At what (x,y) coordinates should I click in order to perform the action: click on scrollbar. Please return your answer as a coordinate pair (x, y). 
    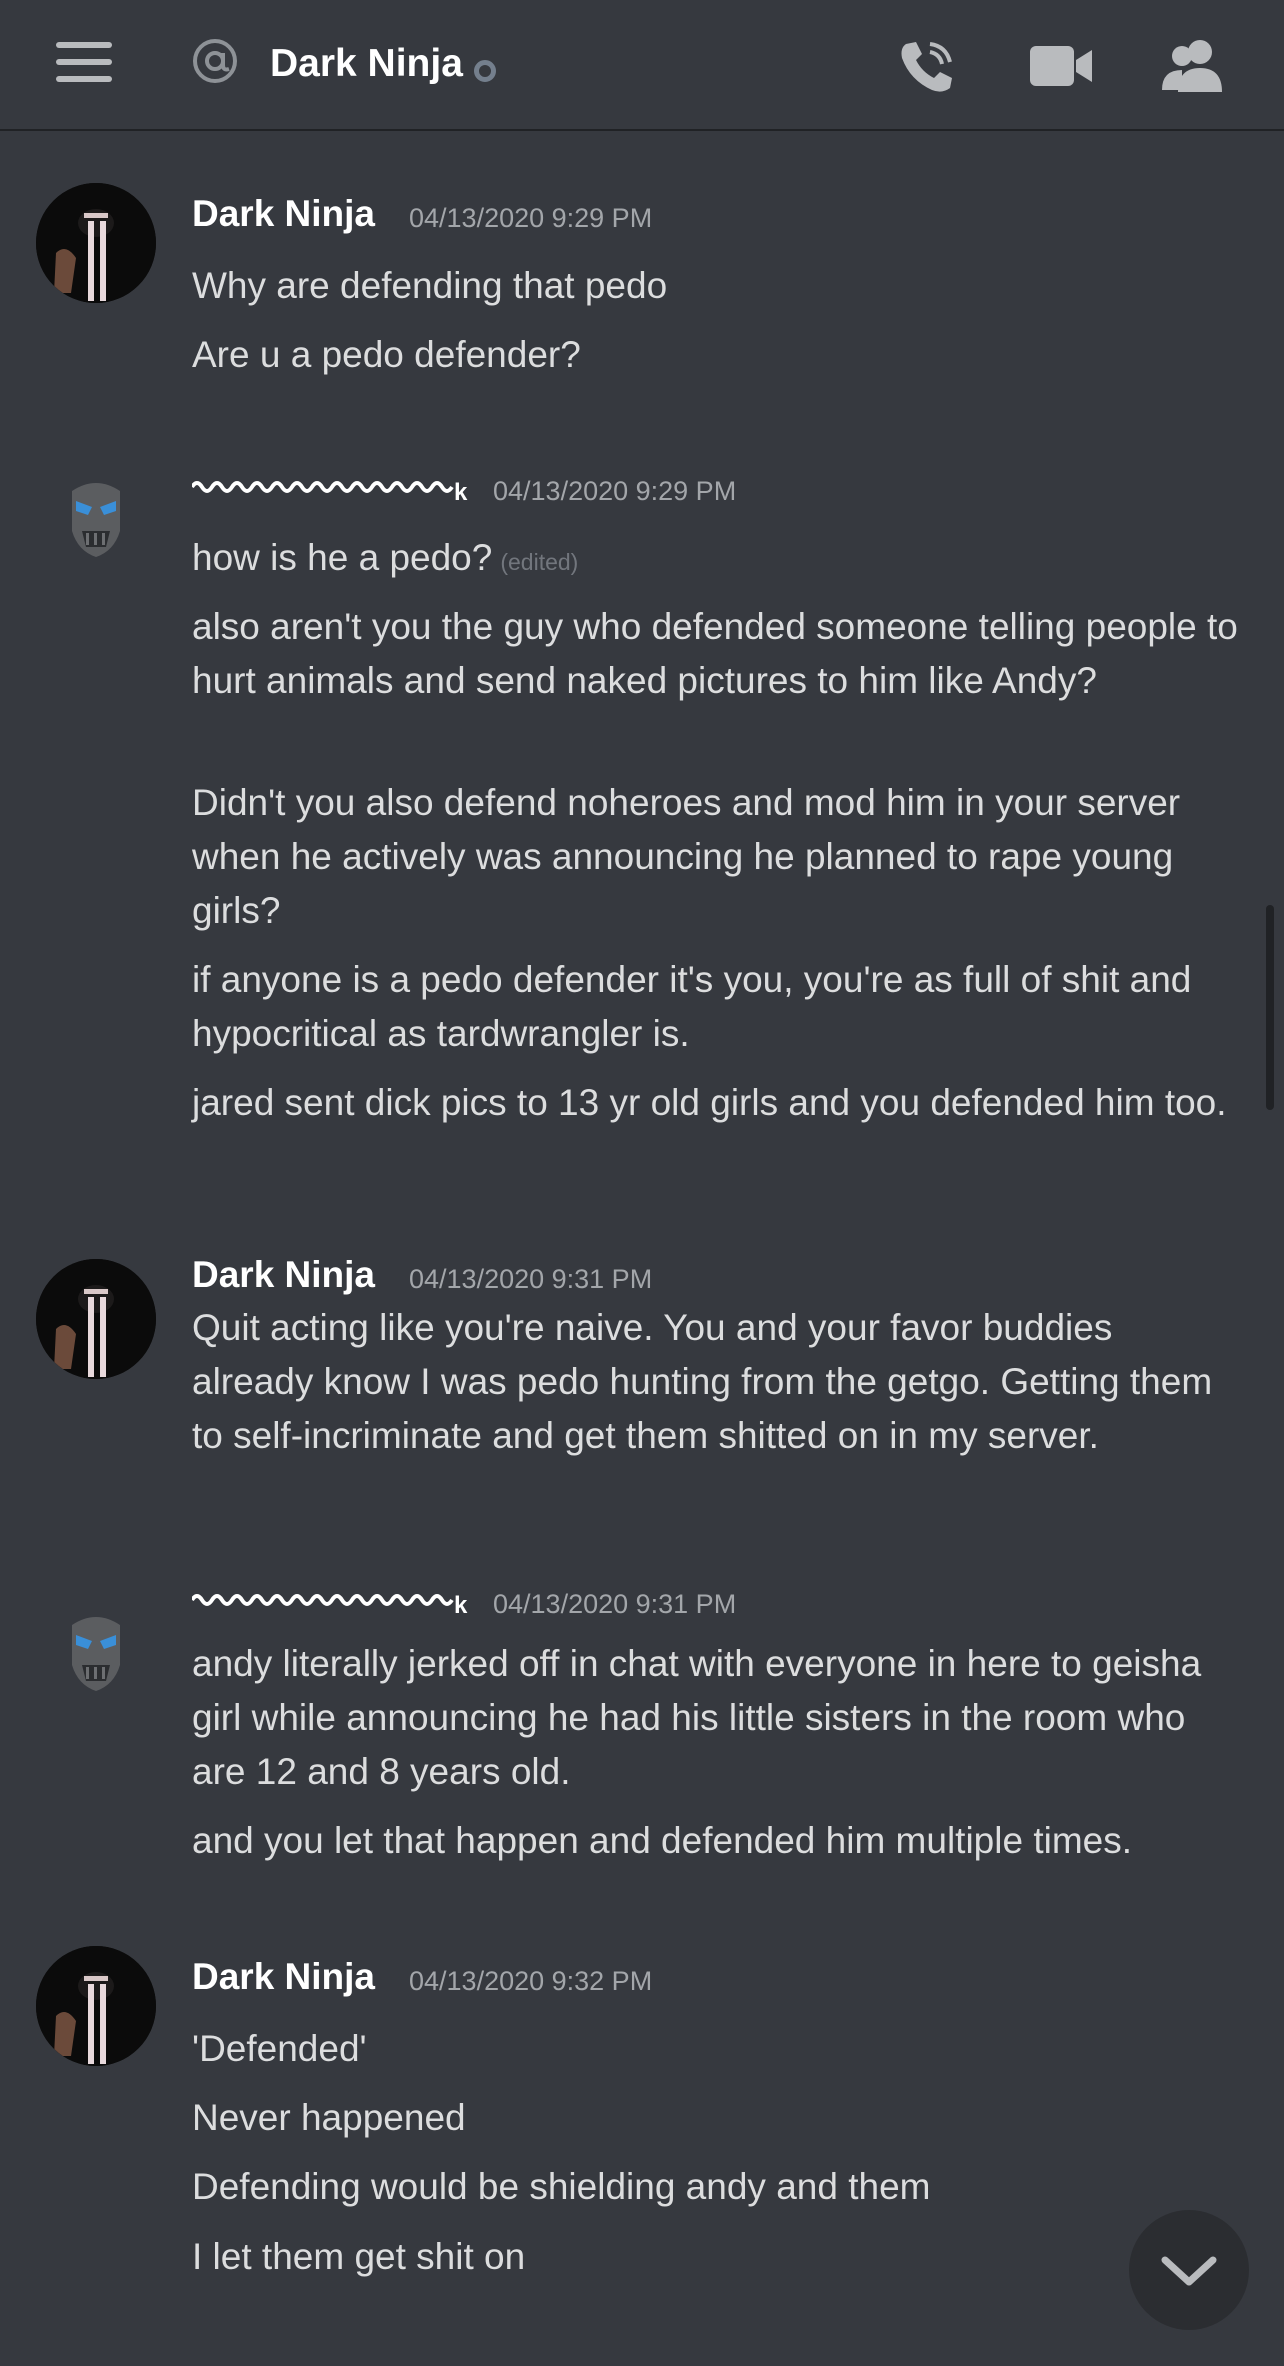
    Looking at the image, I should click on (1270, 1007).